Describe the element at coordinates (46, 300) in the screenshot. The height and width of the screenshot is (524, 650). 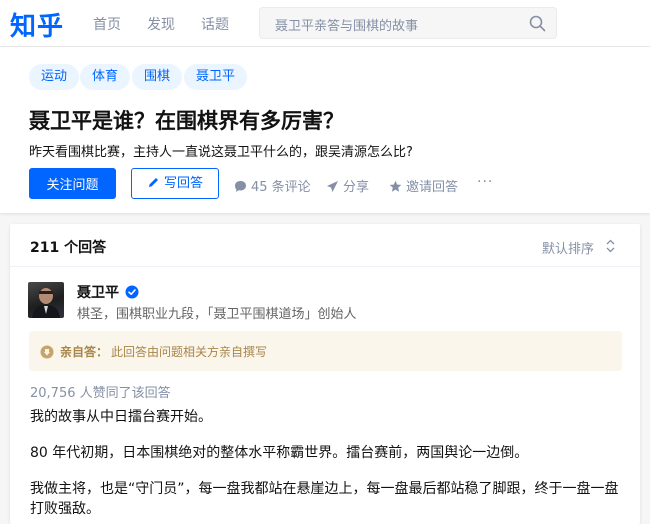
I see `avatar` at that location.